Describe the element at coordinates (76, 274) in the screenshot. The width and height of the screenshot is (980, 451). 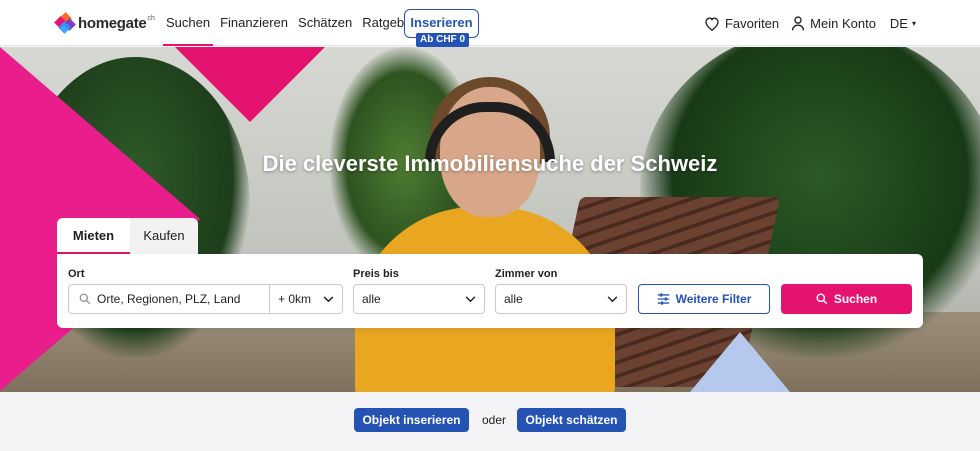
I see `location-label: Ort` at that location.